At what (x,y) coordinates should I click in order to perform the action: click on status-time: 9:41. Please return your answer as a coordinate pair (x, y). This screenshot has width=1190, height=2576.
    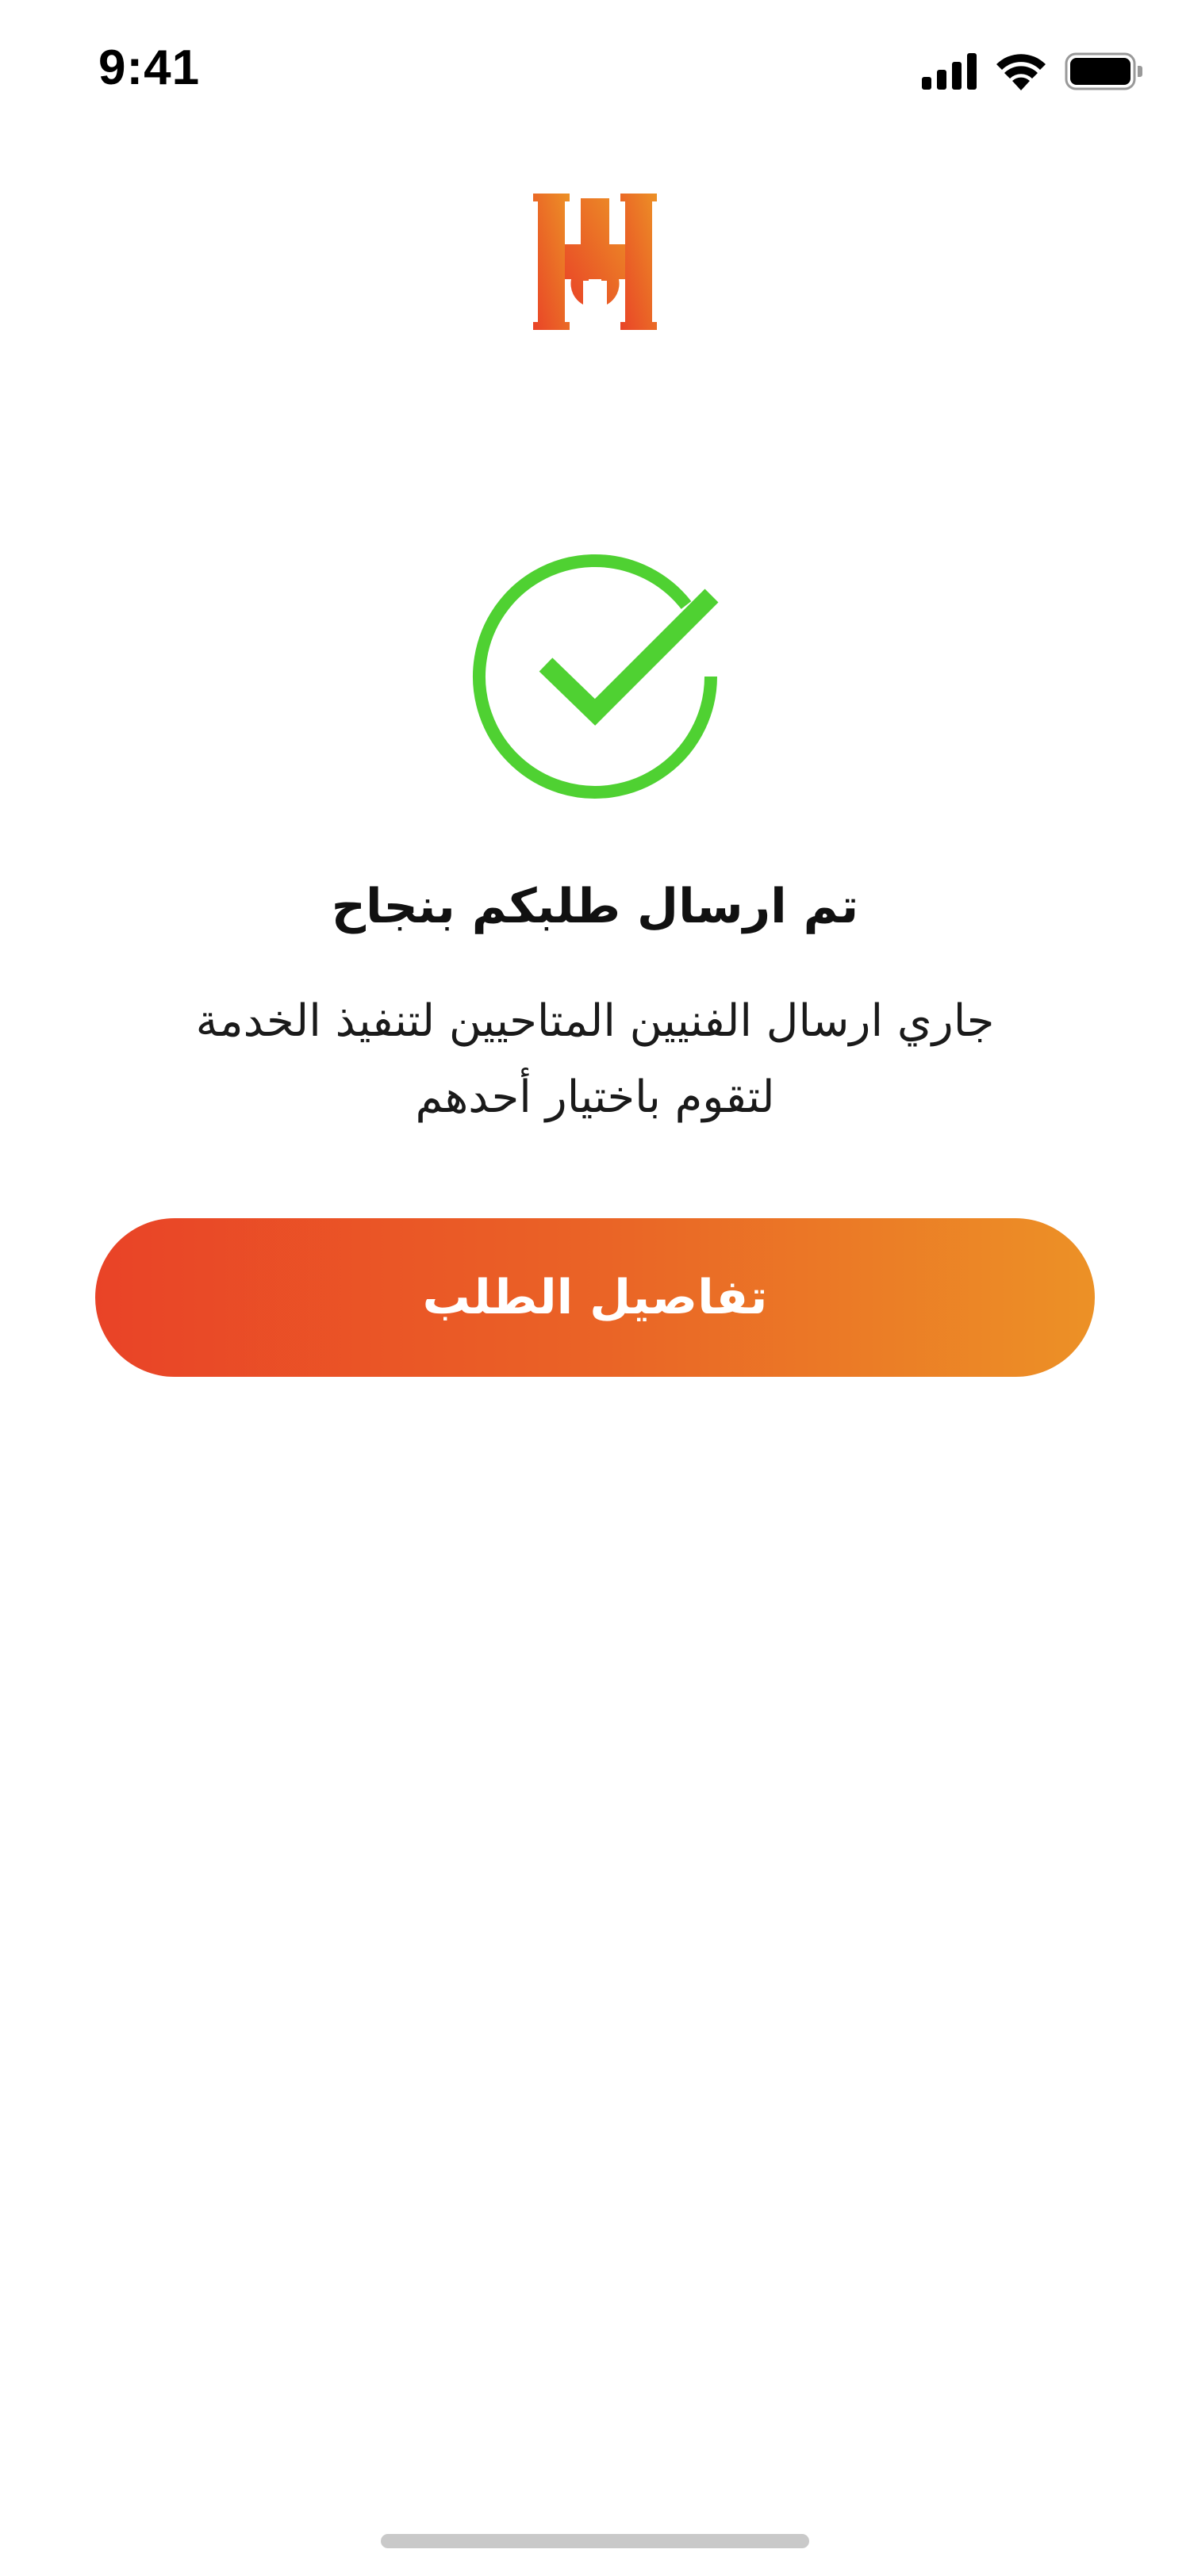
    Looking at the image, I should click on (149, 68).